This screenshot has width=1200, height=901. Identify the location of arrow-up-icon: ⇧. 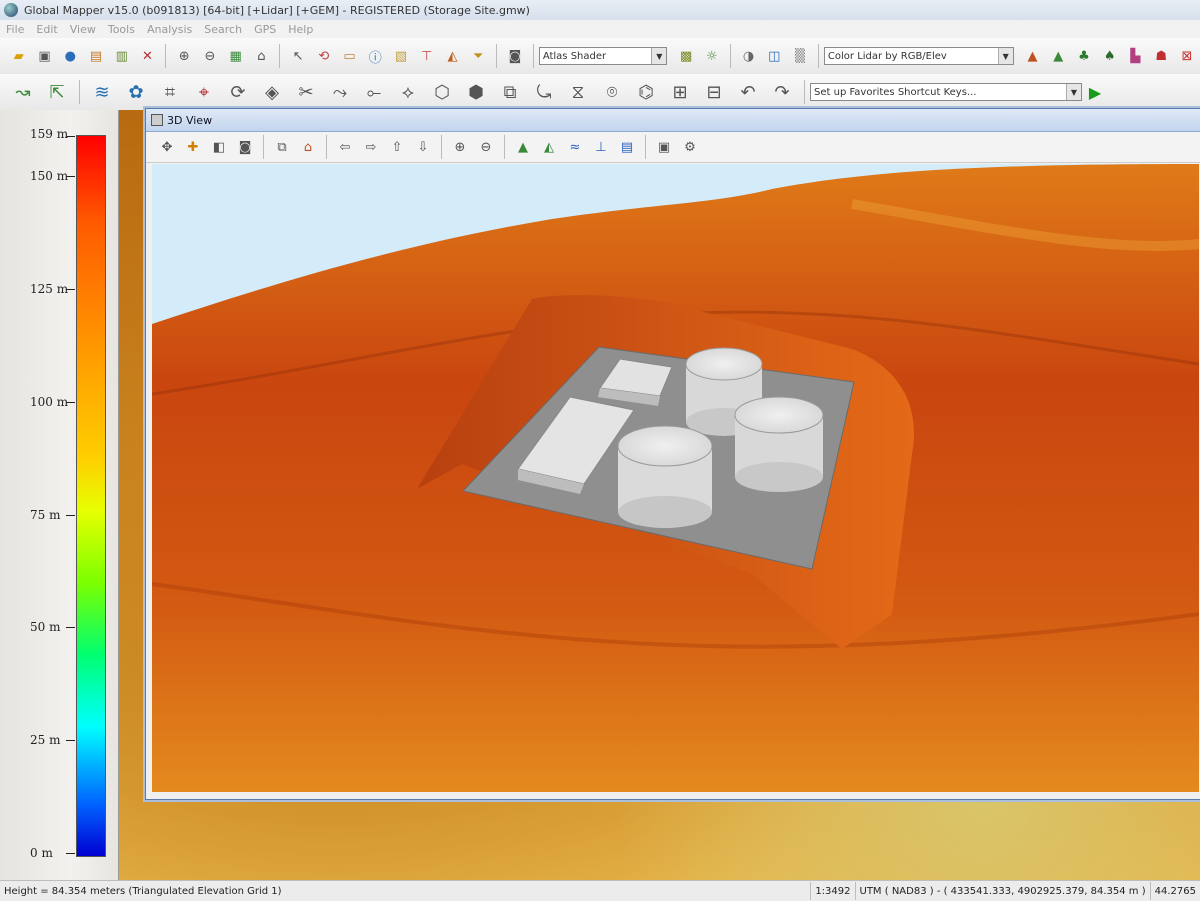
(397, 147).